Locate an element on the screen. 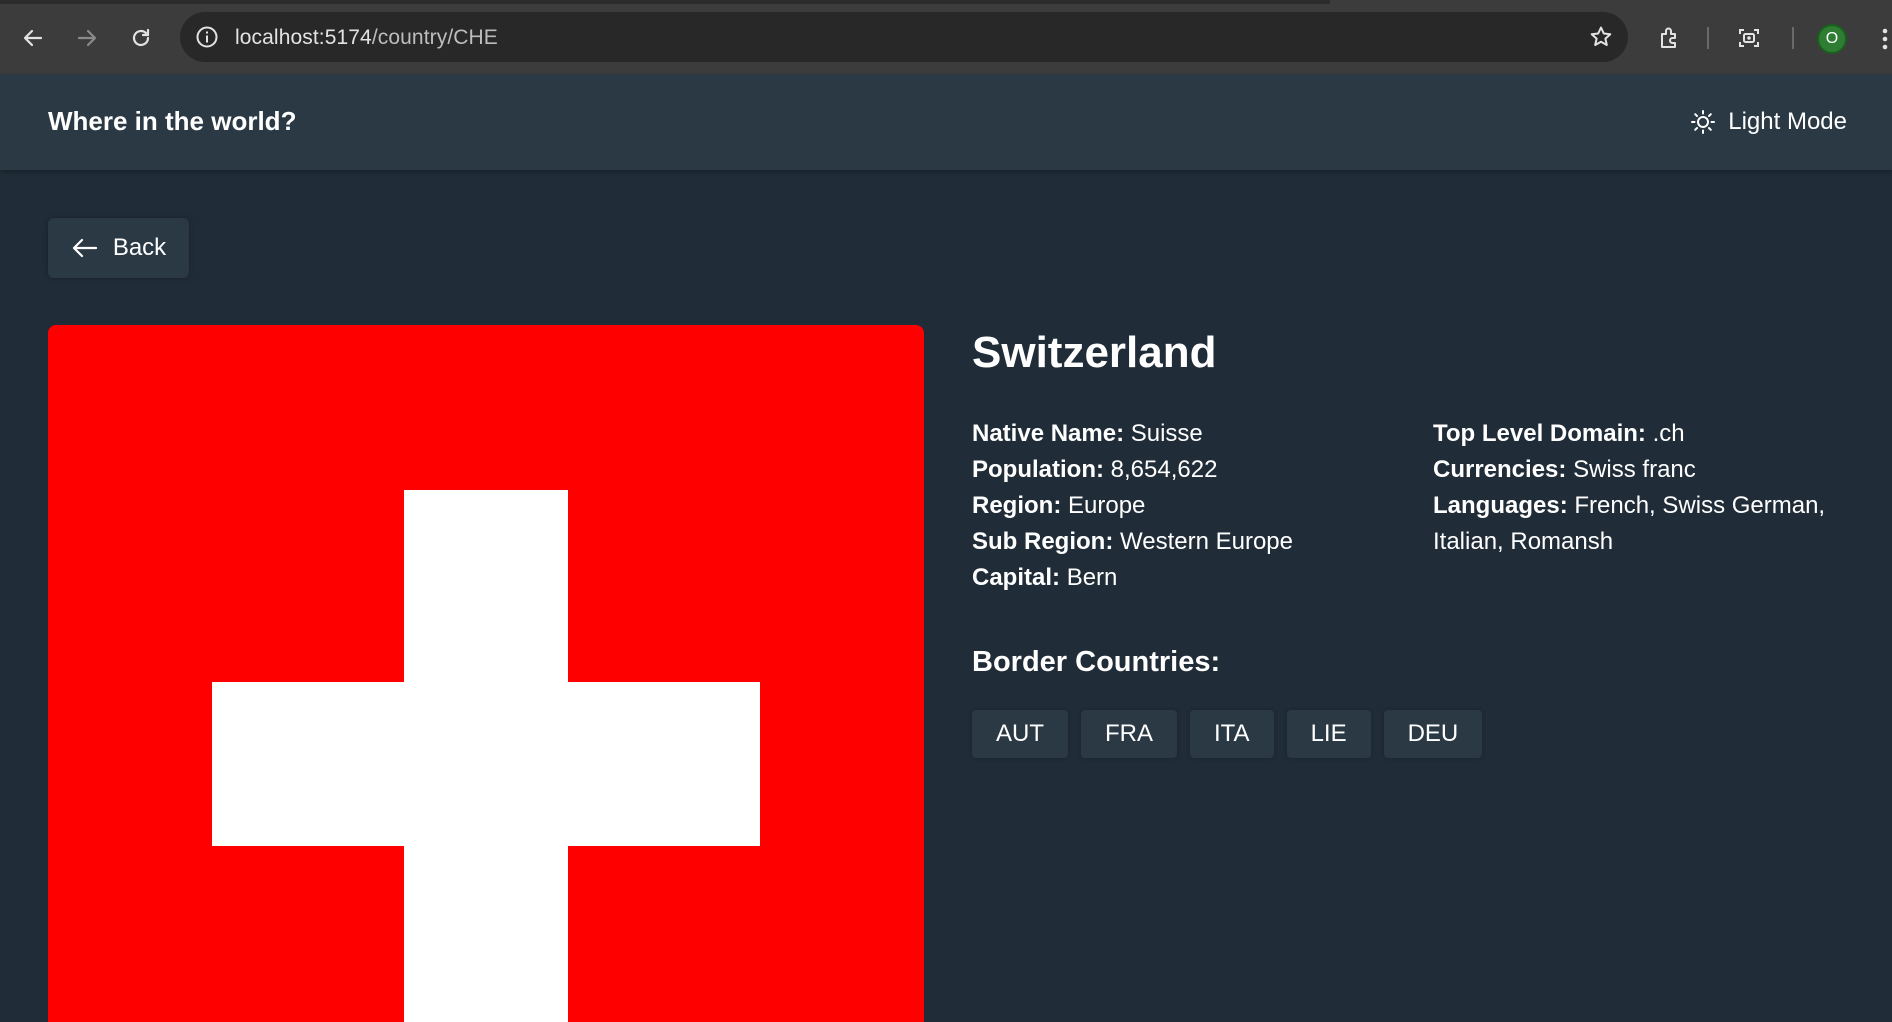  detail-value: Bern is located at coordinates (1092, 577).